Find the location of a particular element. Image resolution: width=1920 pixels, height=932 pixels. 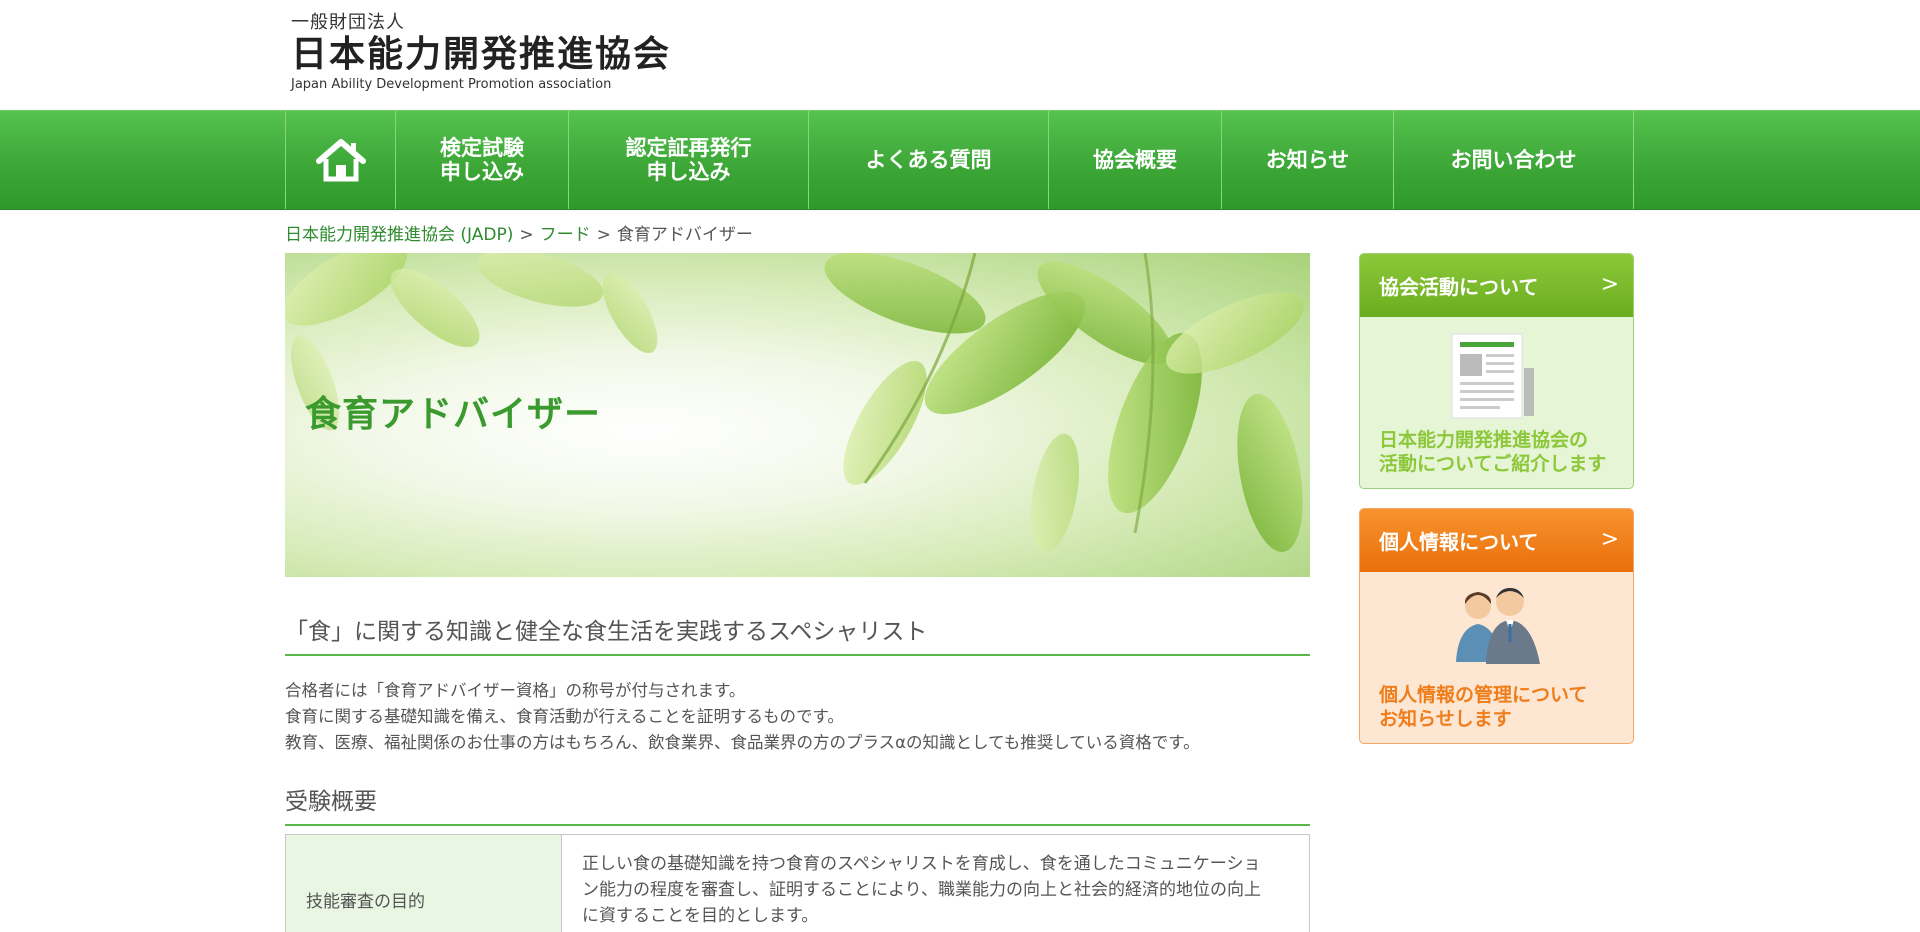

nav-faq: よくある質問 is located at coordinates (929, 160).